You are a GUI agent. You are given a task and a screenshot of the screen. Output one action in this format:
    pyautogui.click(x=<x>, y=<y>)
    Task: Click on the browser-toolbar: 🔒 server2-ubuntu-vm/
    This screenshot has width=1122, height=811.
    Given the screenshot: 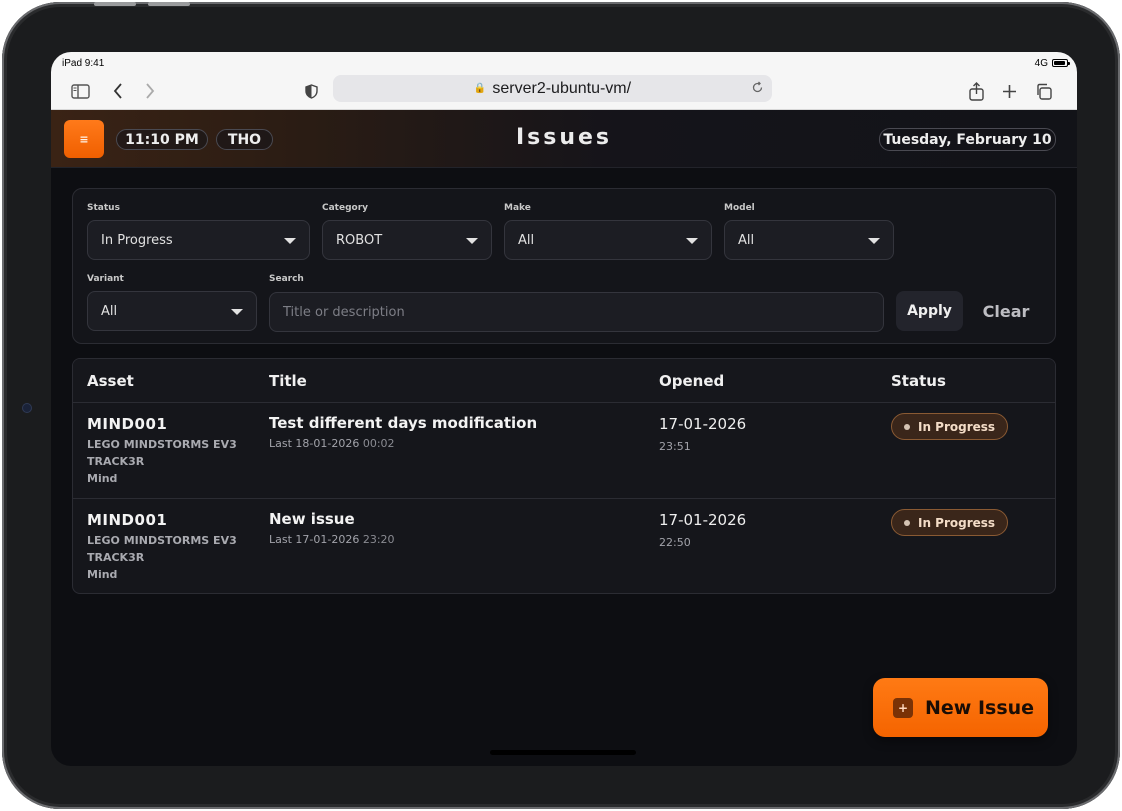 What is the action you would take?
    pyautogui.click(x=564, y=92)
    